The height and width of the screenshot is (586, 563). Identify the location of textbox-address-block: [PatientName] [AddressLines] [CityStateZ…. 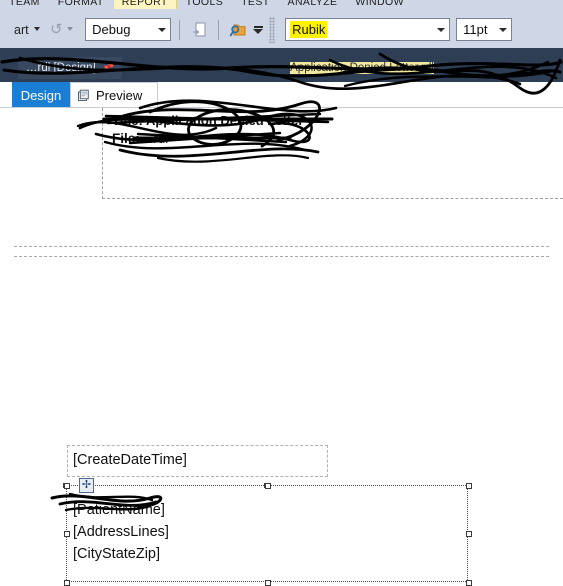
(268, 532).